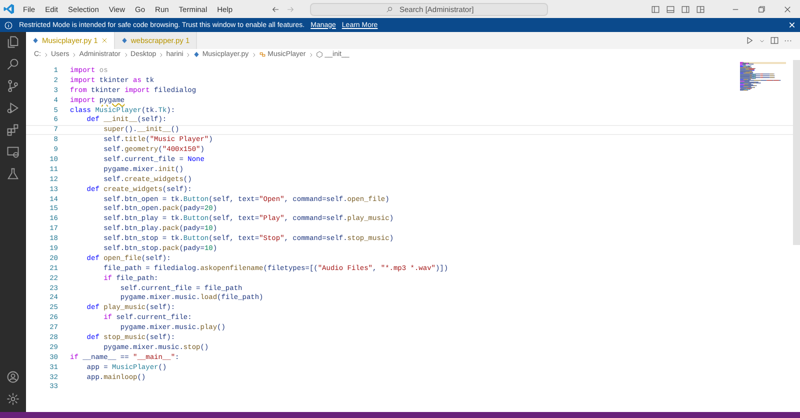 The width and height of the screenshot is (800, 418). What do you see at coordinates (319, 54) in the screenshot?
I see `method-symbol-icon` at bounding box center [319, 54].